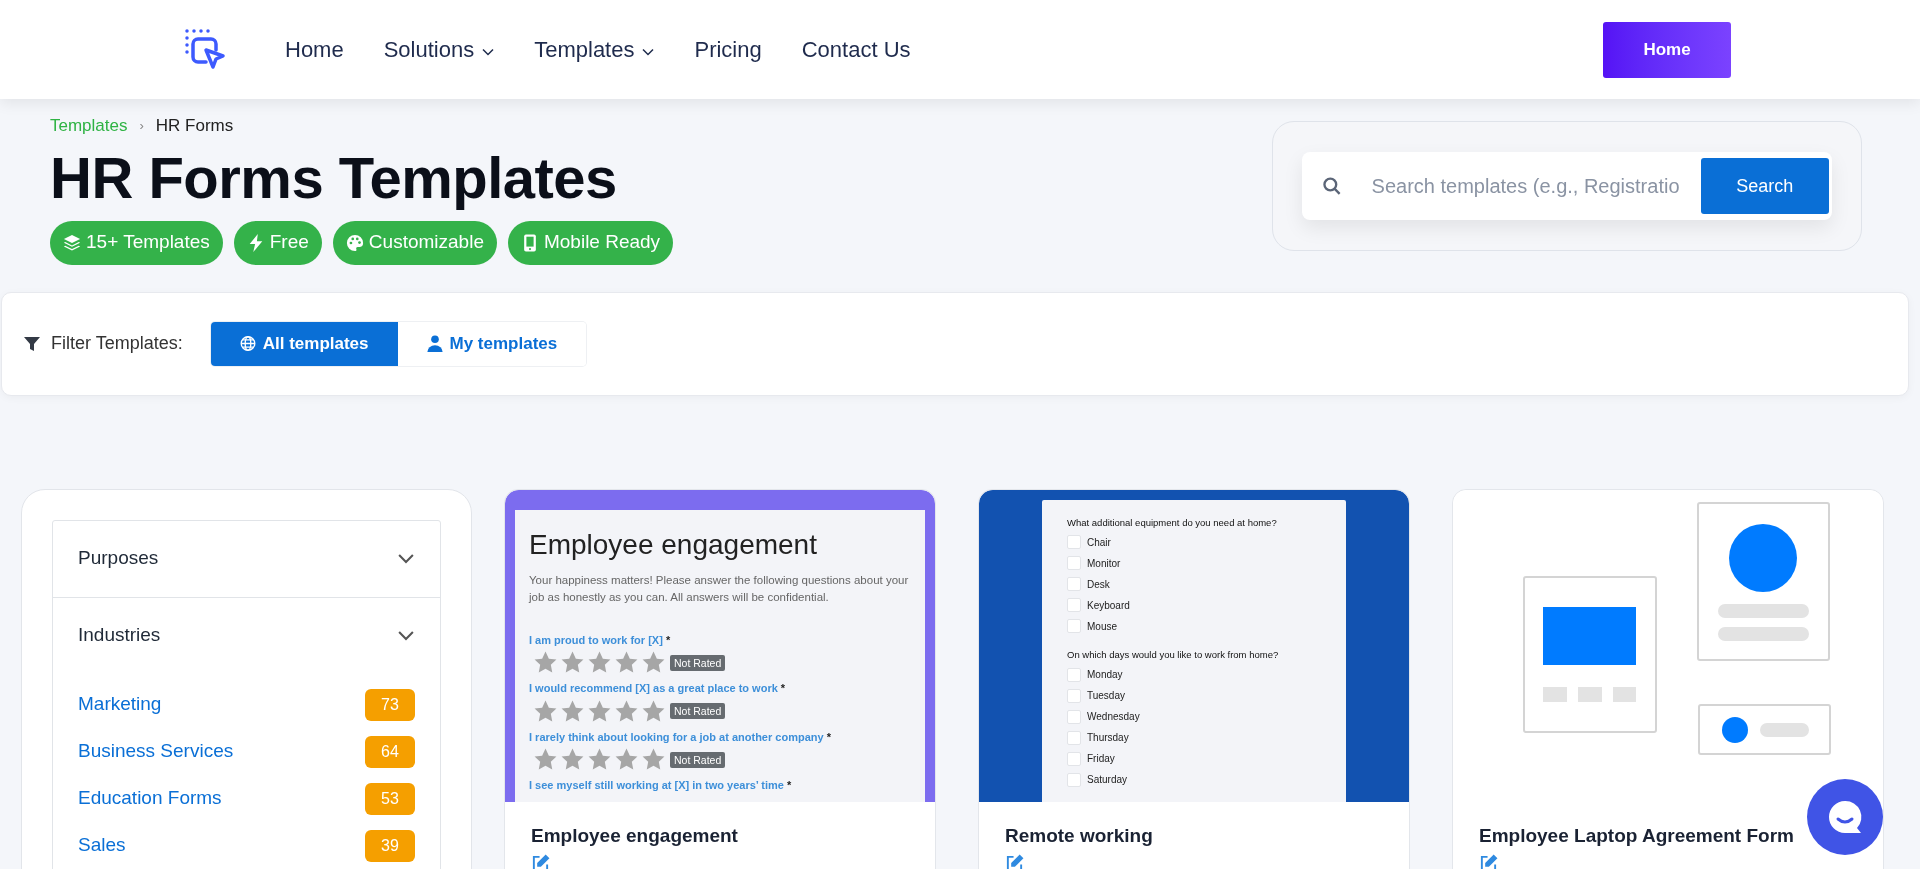 Image resolution: width=1920 pixels, height=869 pixels. Describe the element at coordinates (1172, 522) in the screenshot. I see `question-label: What additional equipment do you need at home?` at that location.